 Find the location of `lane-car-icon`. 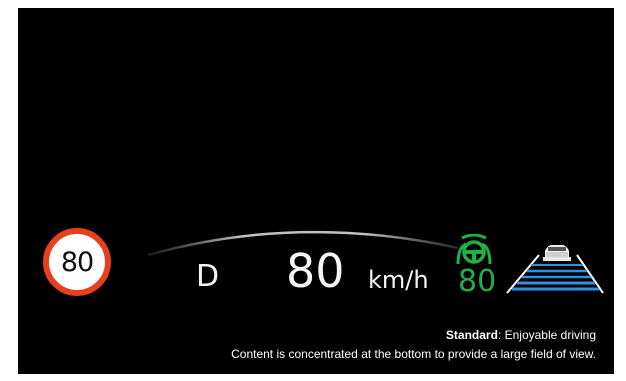

lane-car-icon is located at coordinates (555, 269).